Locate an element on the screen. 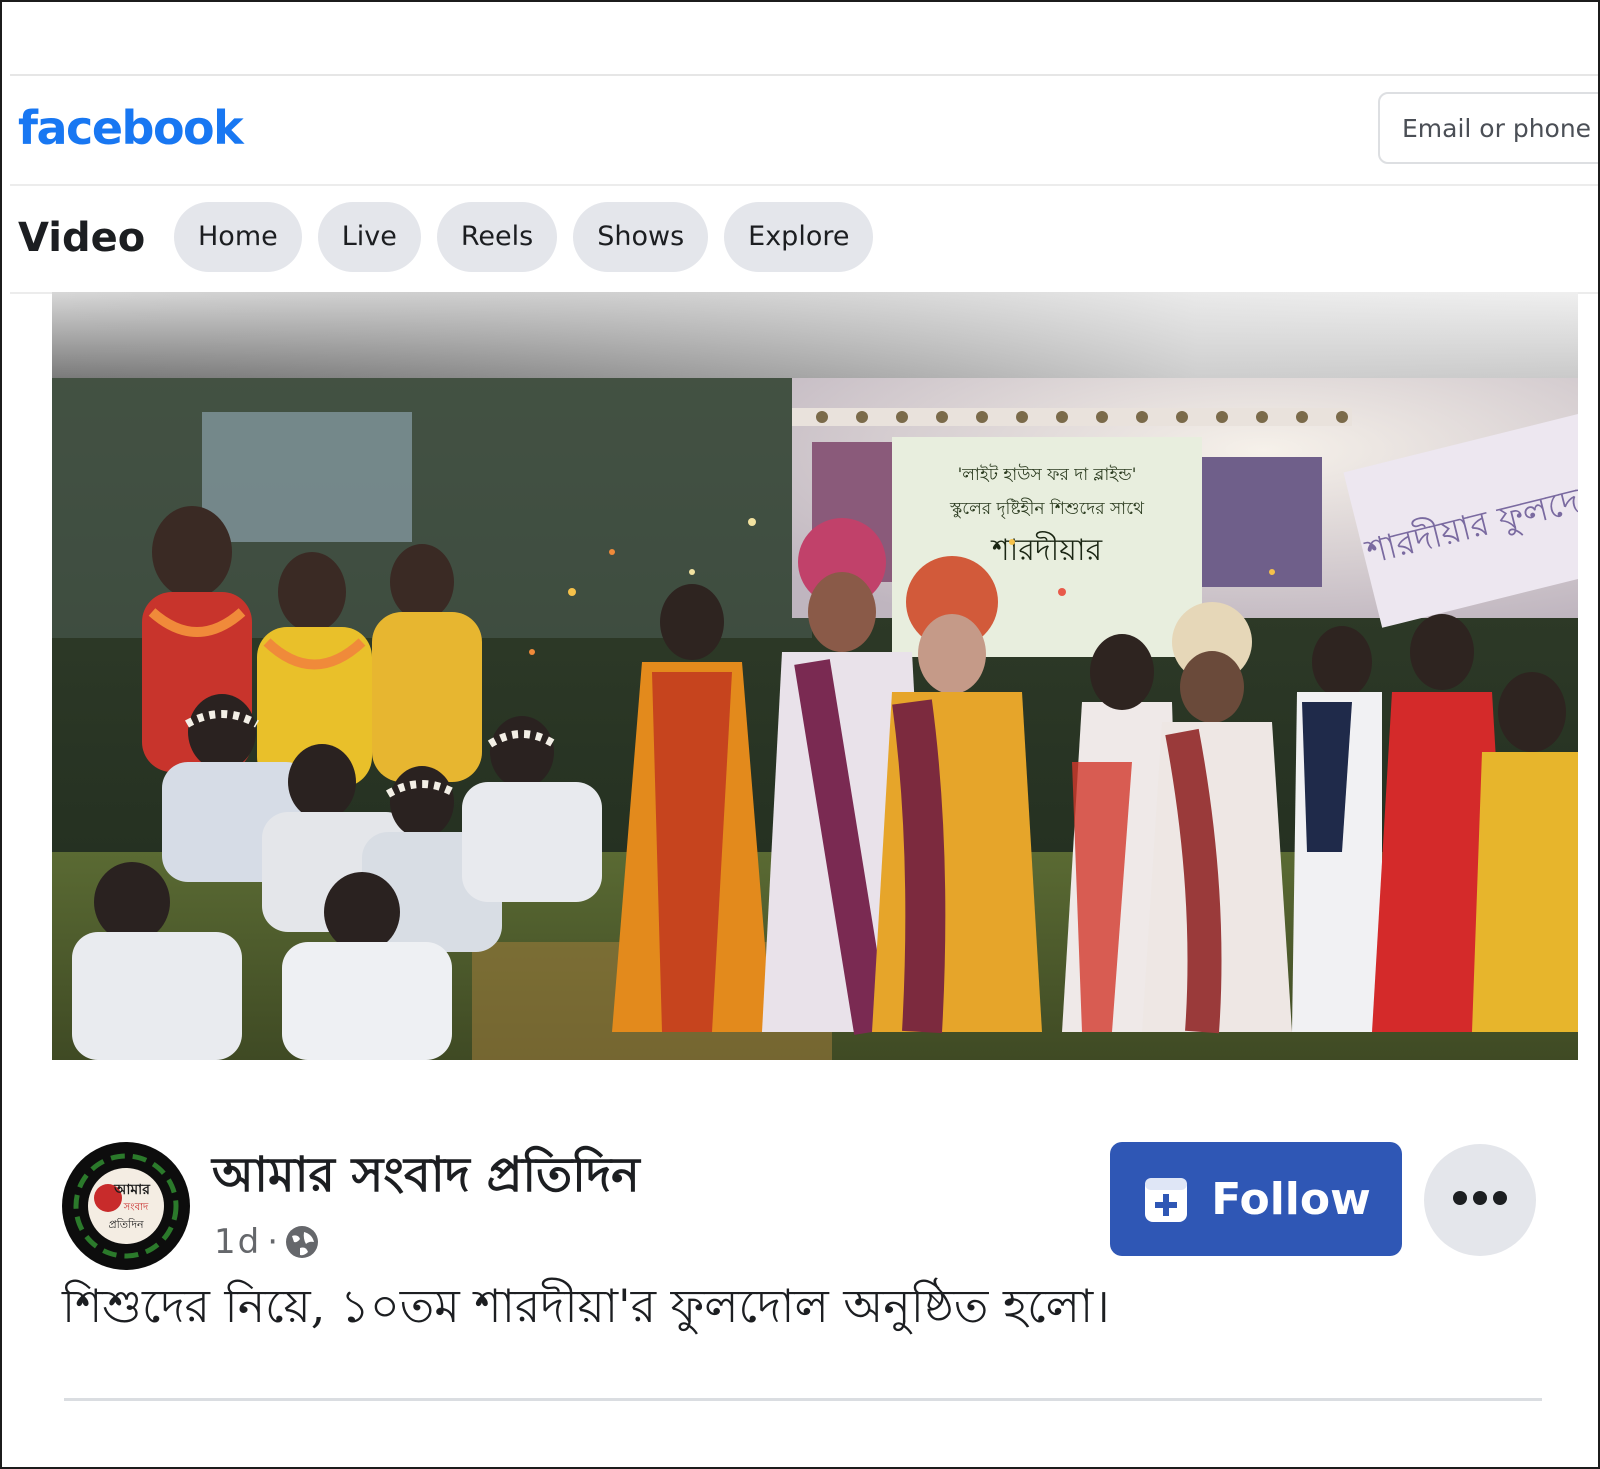  building-window is located at coordinates (307, 477).